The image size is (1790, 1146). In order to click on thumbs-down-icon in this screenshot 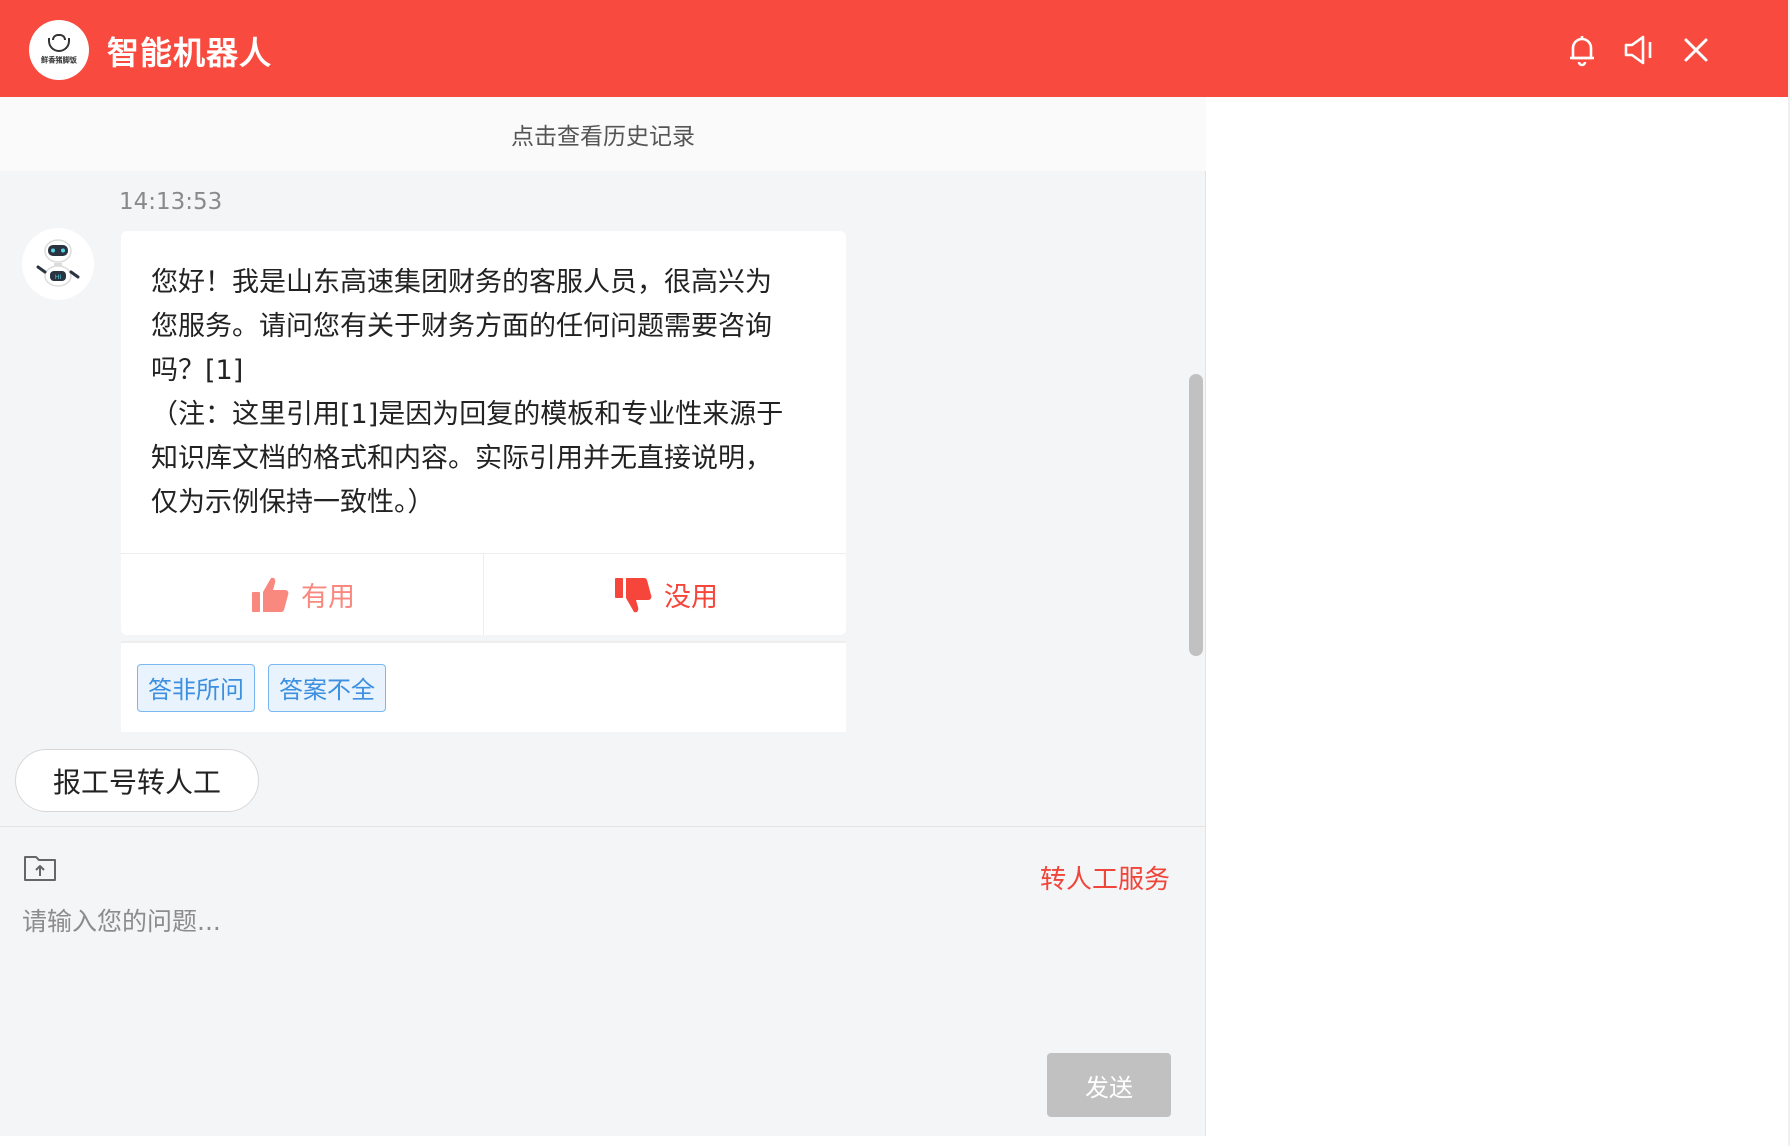, I will do `click(633, 594)`.